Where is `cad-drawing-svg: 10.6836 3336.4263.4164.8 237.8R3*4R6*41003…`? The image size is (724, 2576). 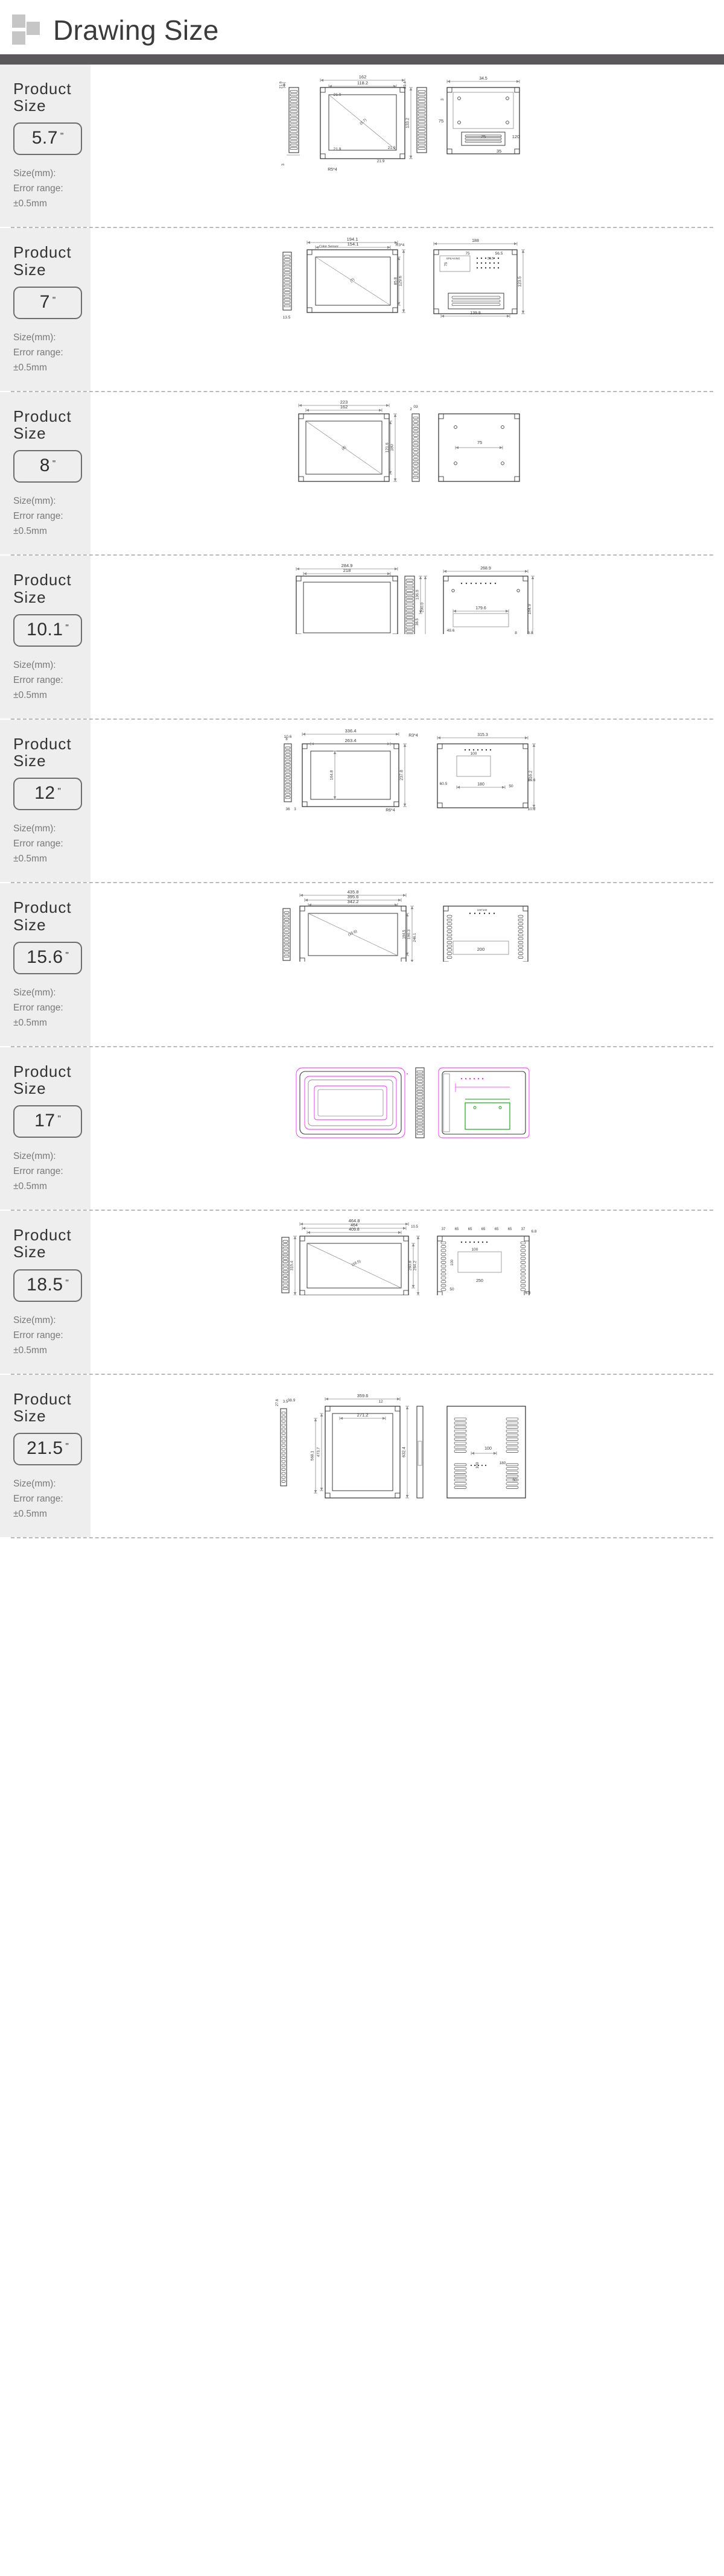 cad-drawing-svg: 10.6836 3336.4263.4164.8 237.8R3*4R6*41003… is located at coordinates (407, 768).